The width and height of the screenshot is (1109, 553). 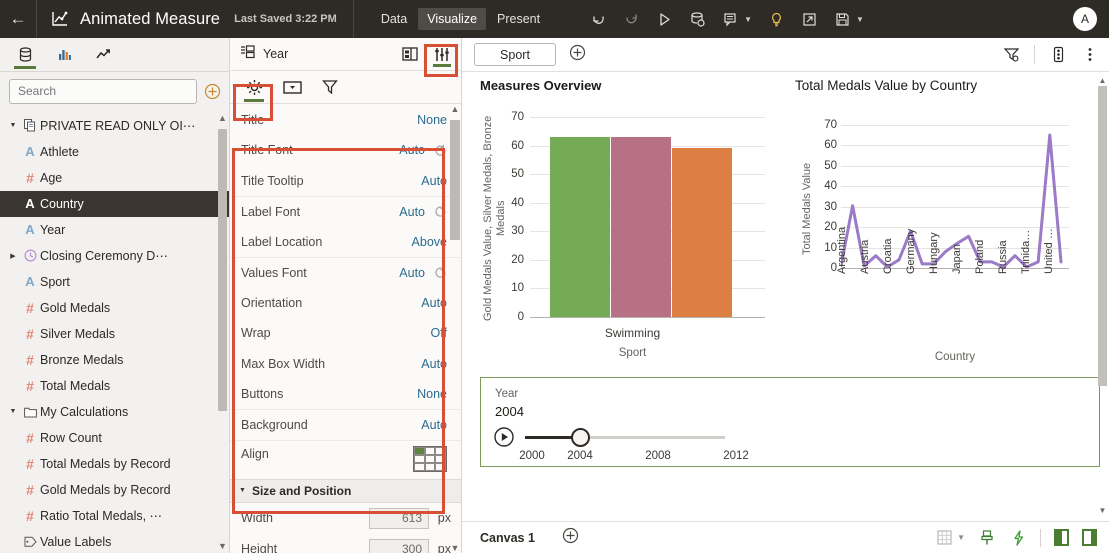 What do you see at coordinates (345, 272) in the screenshot?
I see `property-values-font: Values Font Auto` at bounding box center [345, 272].